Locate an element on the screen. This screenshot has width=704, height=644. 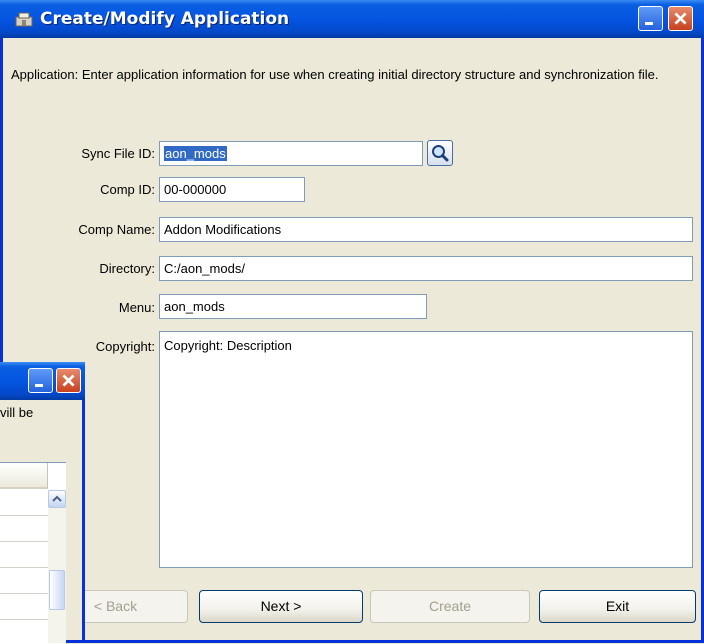
search-icon is located at coordinates (440, 153).